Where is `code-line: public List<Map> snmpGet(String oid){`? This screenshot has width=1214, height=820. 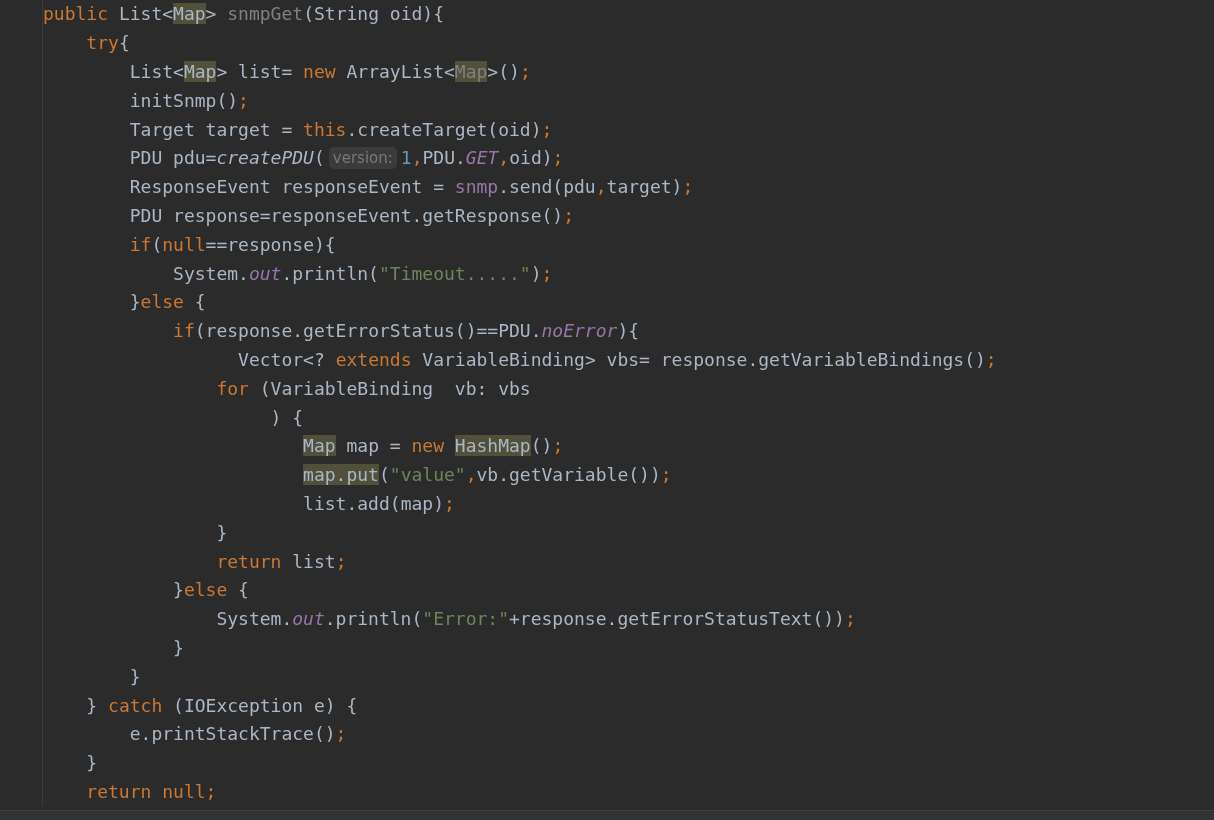 code-line: public List<Map> snmpGet(String oid){ is located at coordinates (243, 14).